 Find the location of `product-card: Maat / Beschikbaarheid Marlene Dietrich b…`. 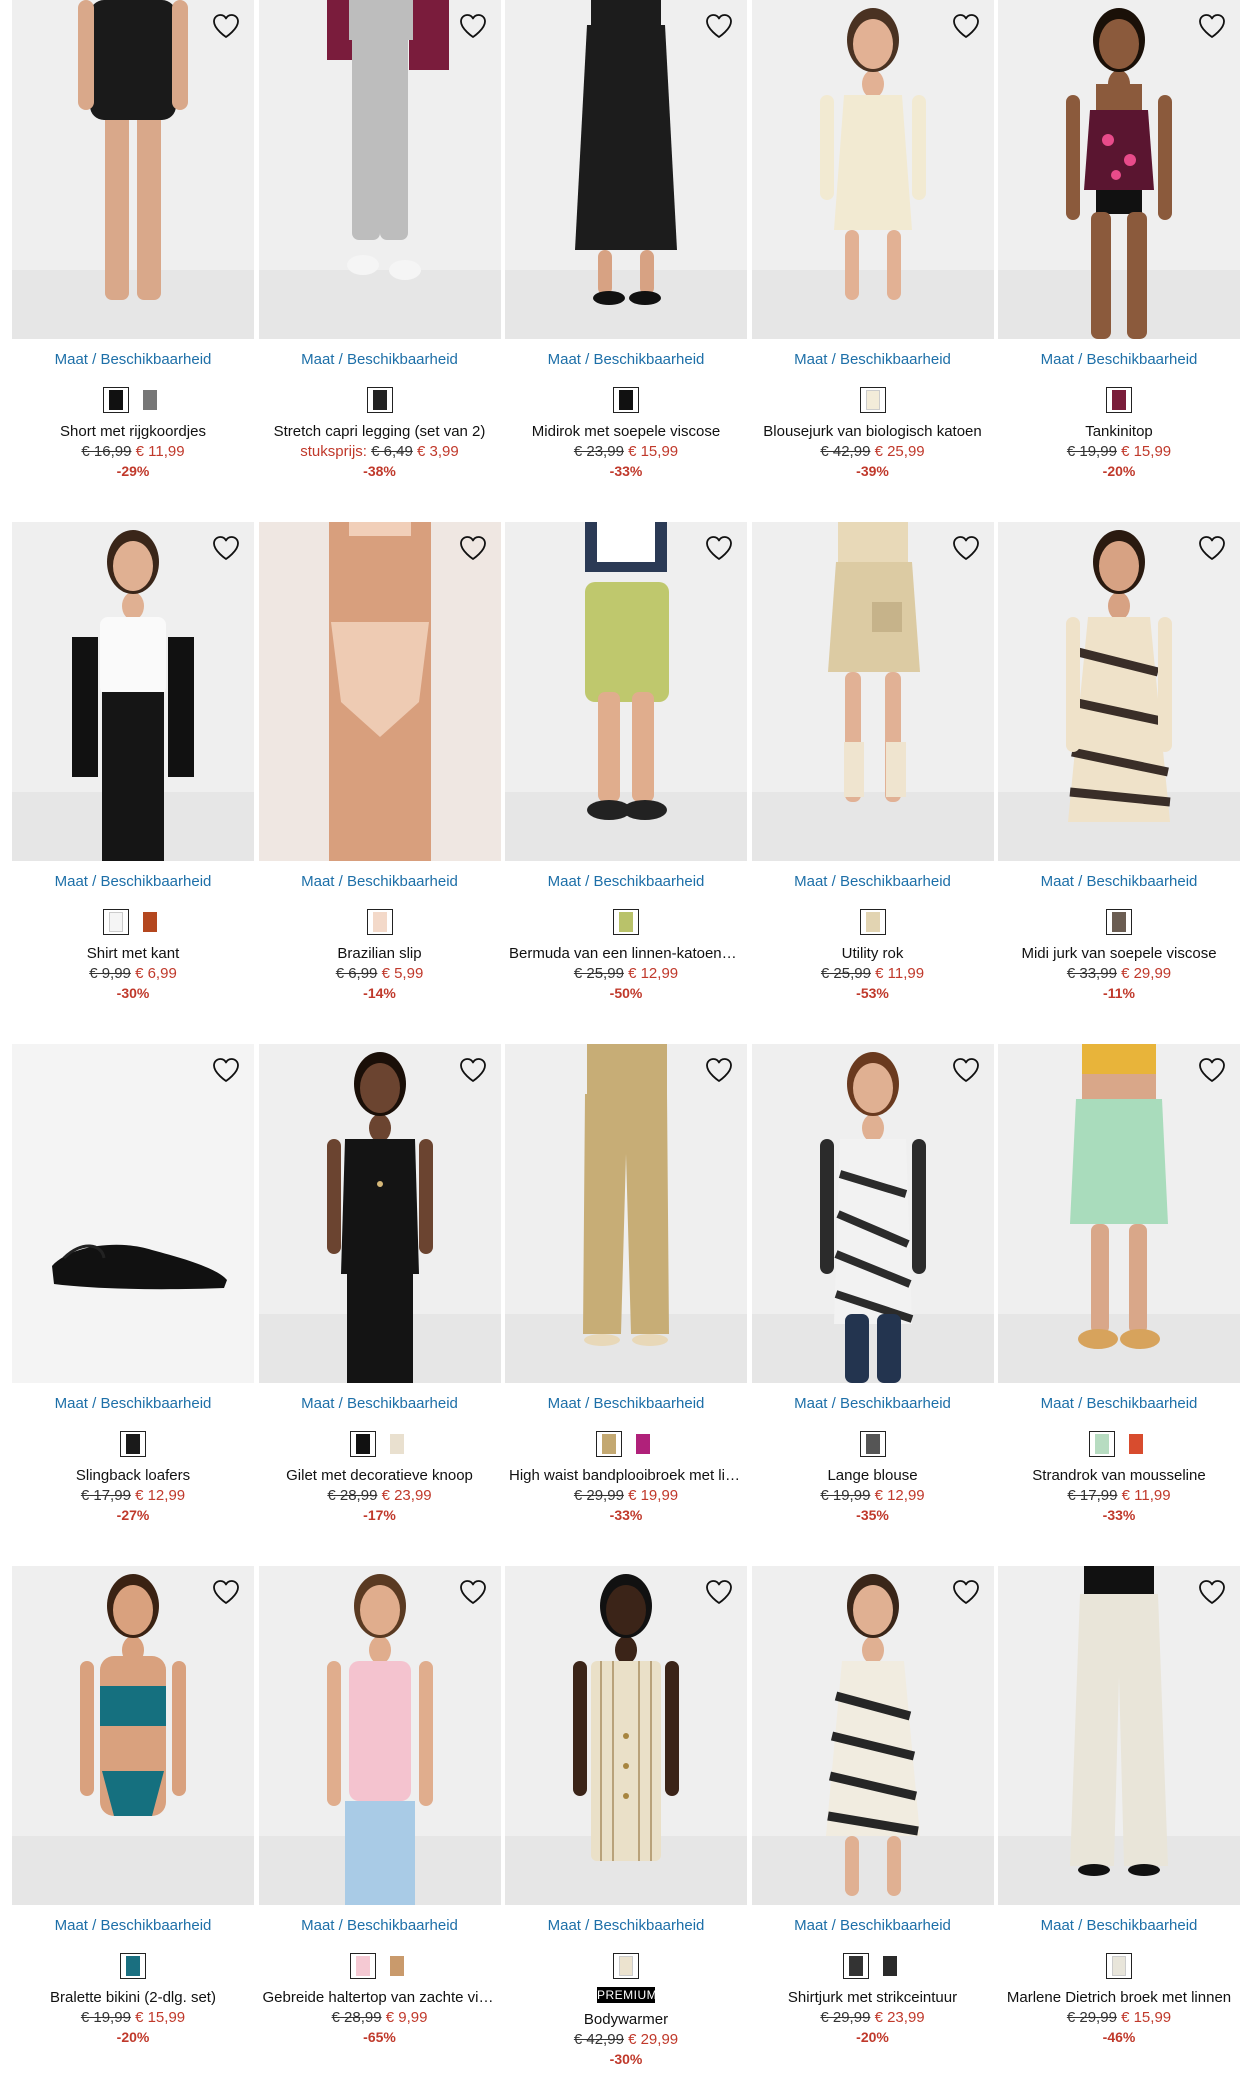

product-card: Maat / Beschikbaarheid Marlene Dietrich b… is located at coordinates (1119, 1827).